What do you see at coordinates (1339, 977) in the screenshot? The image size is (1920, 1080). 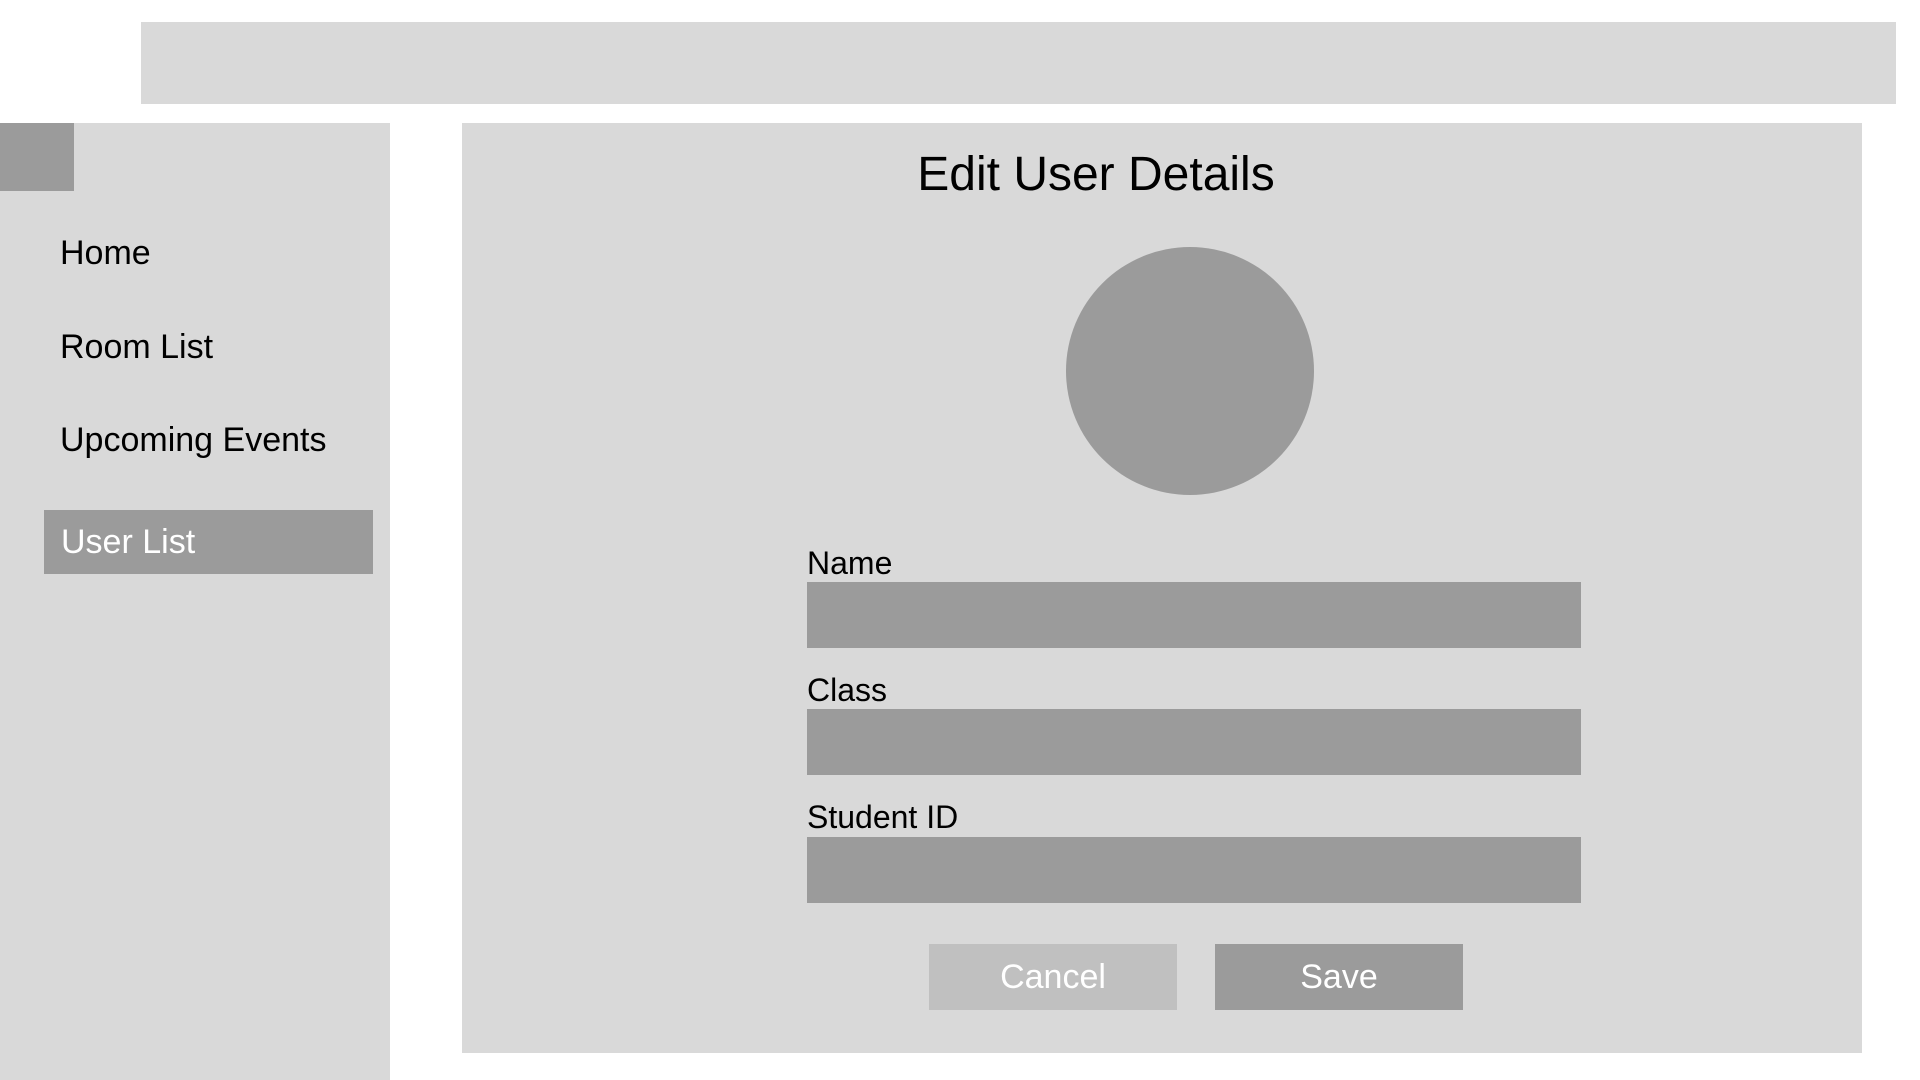 I see `save-button: Save` at bounding box center [1339, 977].